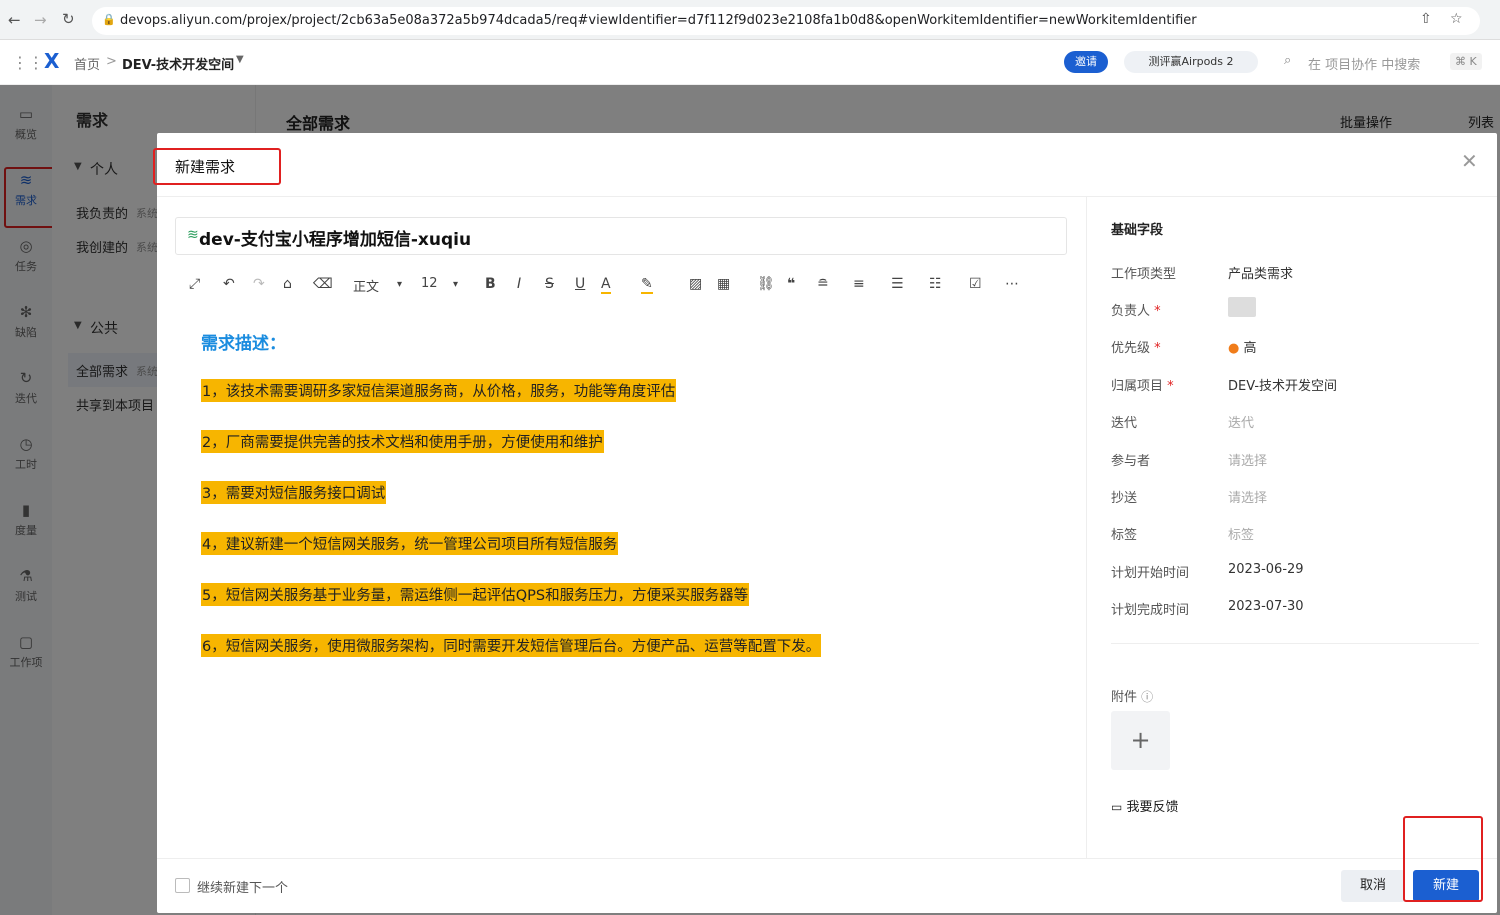 The width and height of the screenshot is (1500, 915). I want to click on lock-icon: 🔒, so click(109, 19).